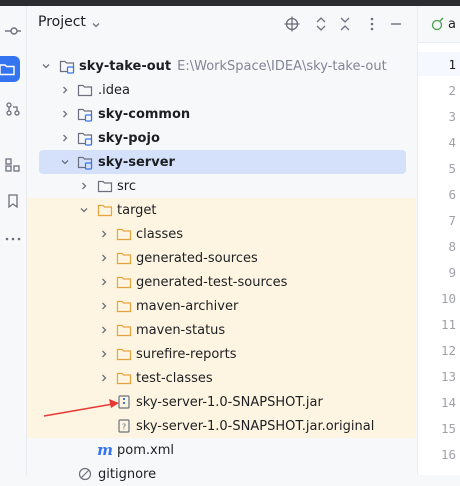  What do you see at coordinates (452, 194) in the screenshot?
I see `line-number: 6` at bounding box center [452, 194].